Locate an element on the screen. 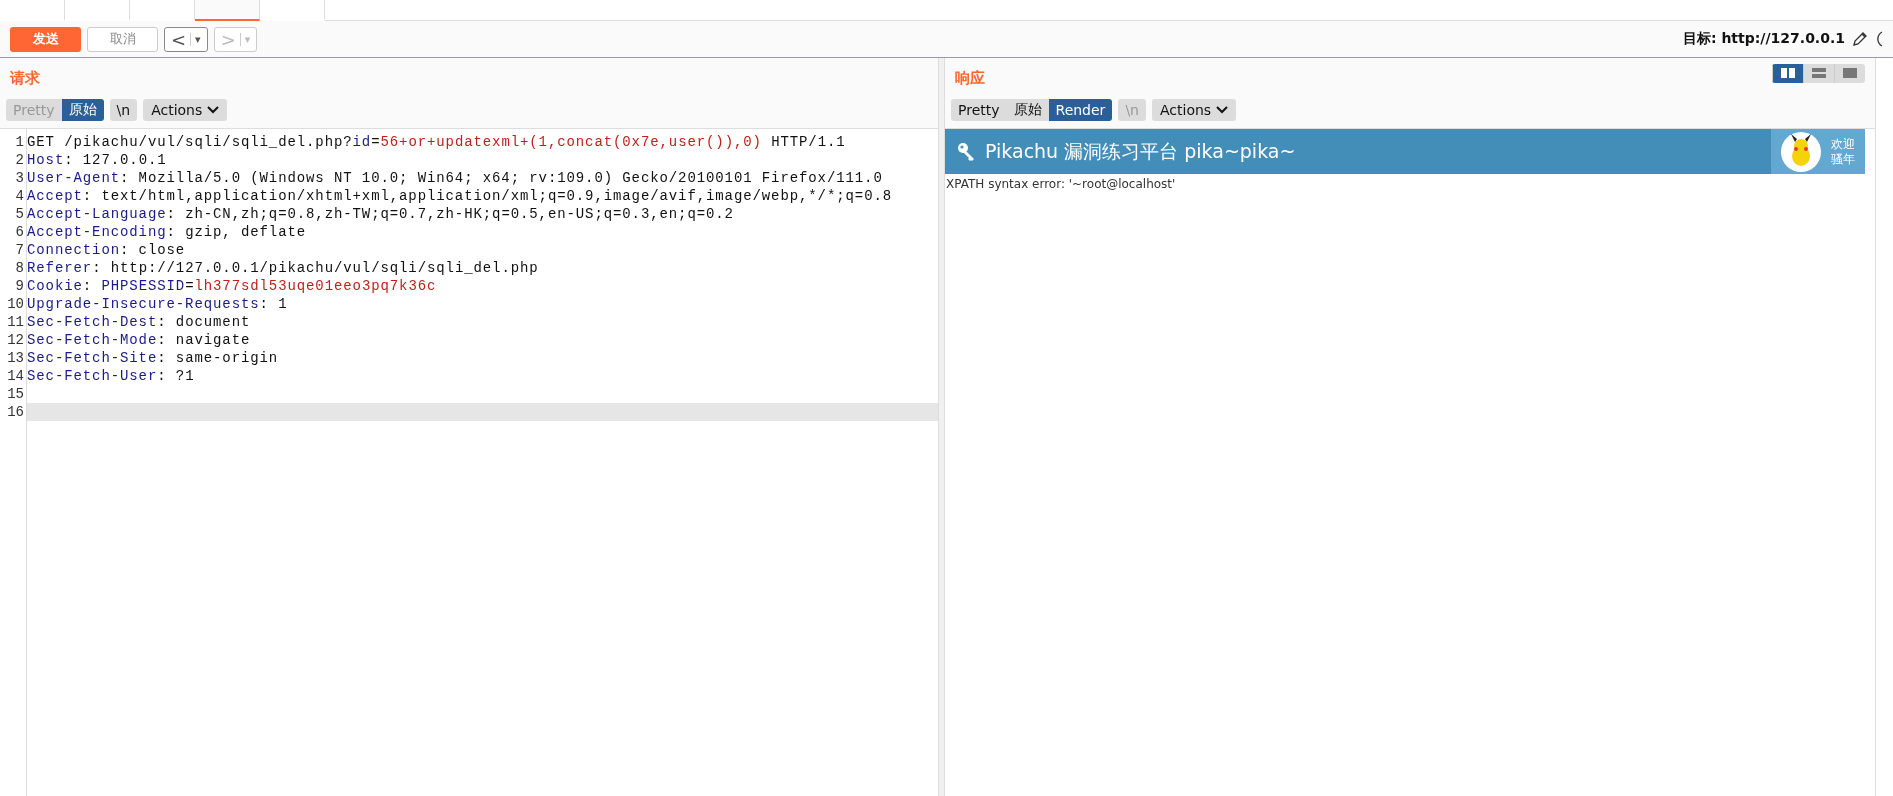  view-tab: Pretty is located at coordinates (979, 110).